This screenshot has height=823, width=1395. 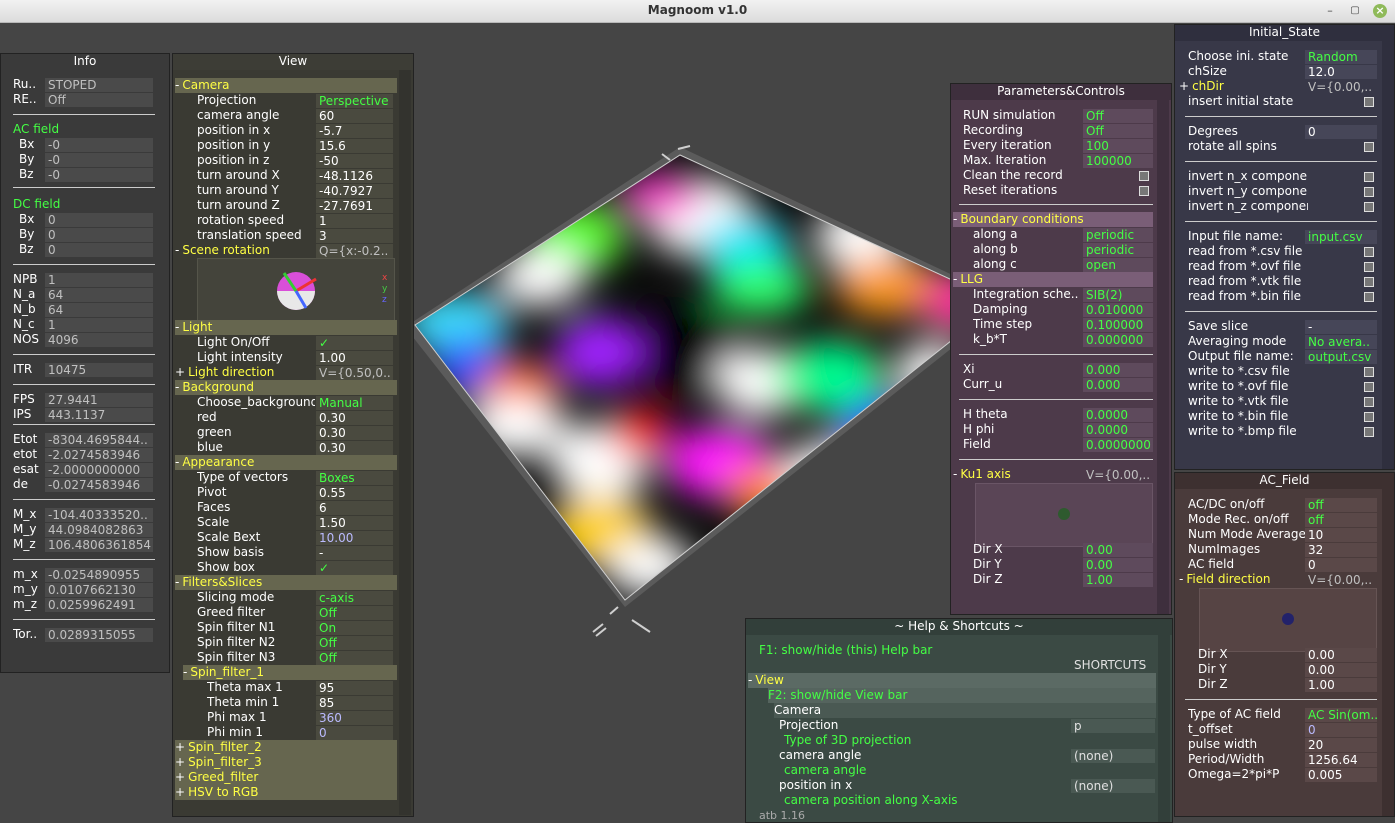 What do you see at coordinates (1341, 72) in the screenshot?
I see `init-value-chsize: 12.0` at bounding box center [1341, 72].